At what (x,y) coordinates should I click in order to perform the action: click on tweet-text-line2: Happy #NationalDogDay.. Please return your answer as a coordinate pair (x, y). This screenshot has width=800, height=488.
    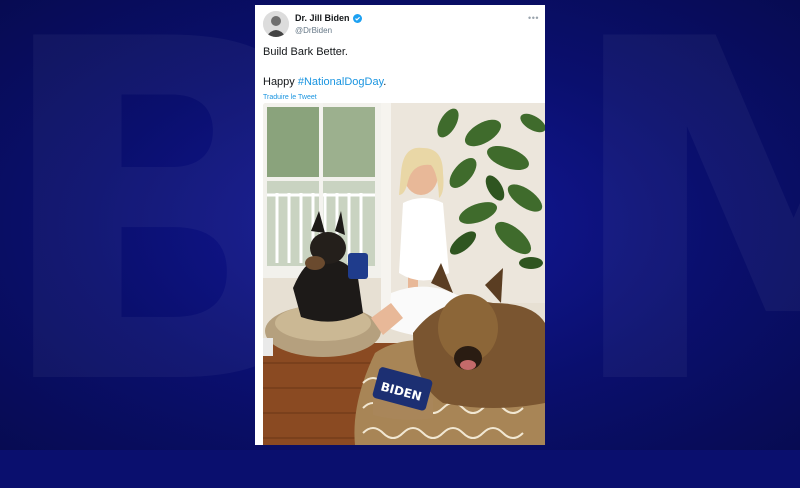
    Looking at the image, I should click on (324, 82).